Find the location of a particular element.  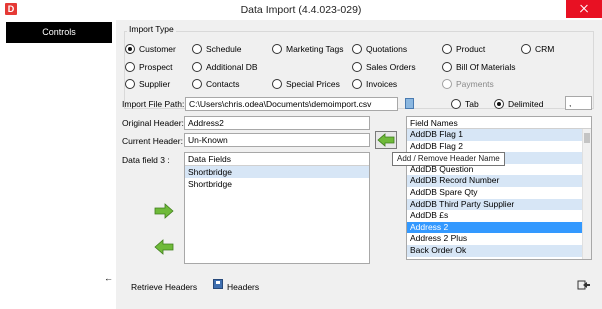

back-arrow-icon: ← is located at coordinates (108, 278).